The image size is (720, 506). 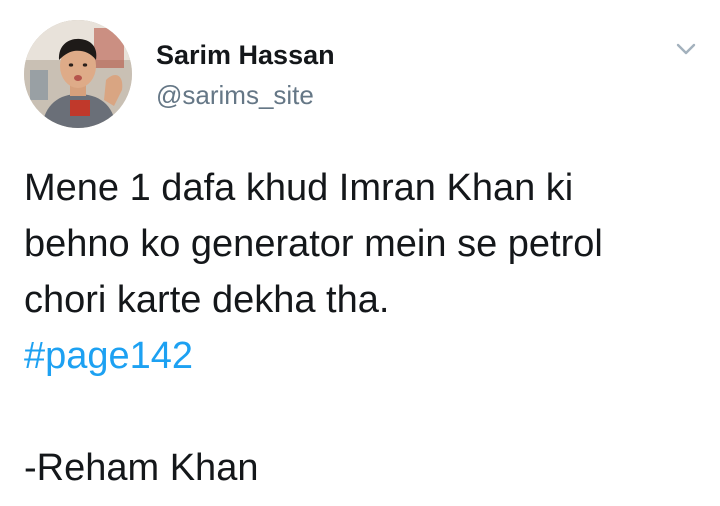 I want to click on author-block: Sarim Hassan @sarims_site, so click(x=245, y=75).